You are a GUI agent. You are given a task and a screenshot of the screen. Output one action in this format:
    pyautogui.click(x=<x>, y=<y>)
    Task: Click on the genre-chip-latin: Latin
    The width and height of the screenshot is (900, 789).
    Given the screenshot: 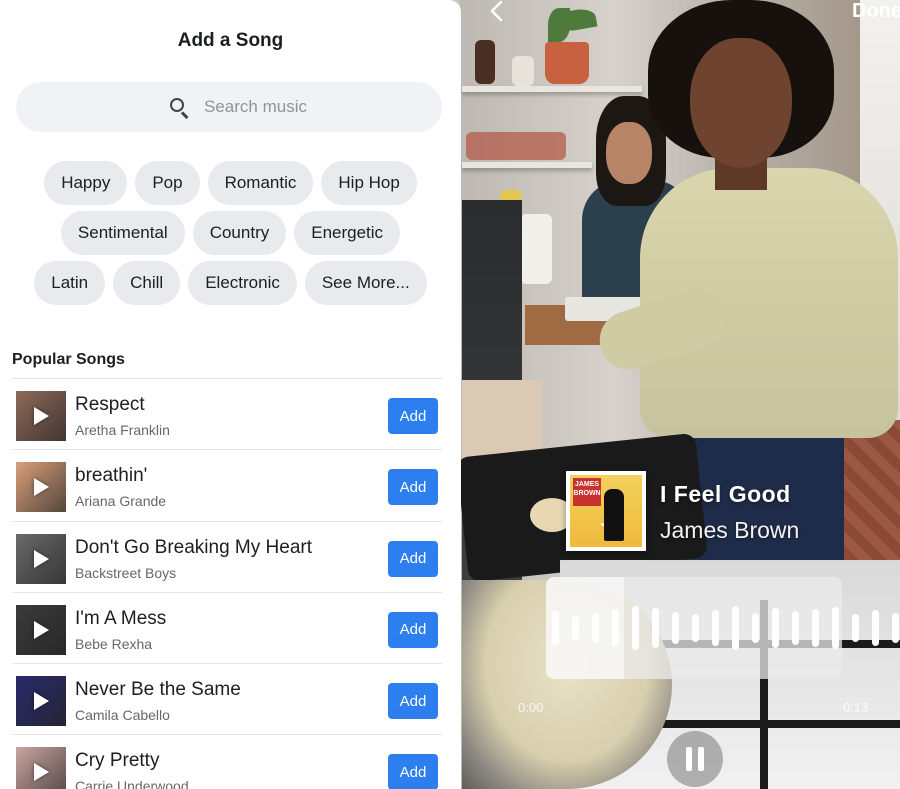 What is the action you would take?
    pyautogui.click(x=70, y=283)
    